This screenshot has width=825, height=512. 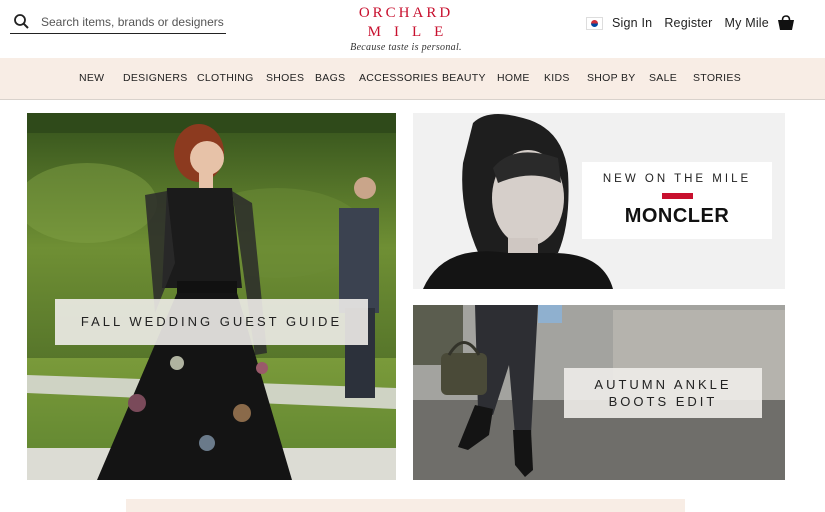 What do you see at coordinates (663, 384) in the screenshot?
I see `autumn-ankle-boots-line-1: AUTUMN ANKLE` at bounding box center [663, 384].